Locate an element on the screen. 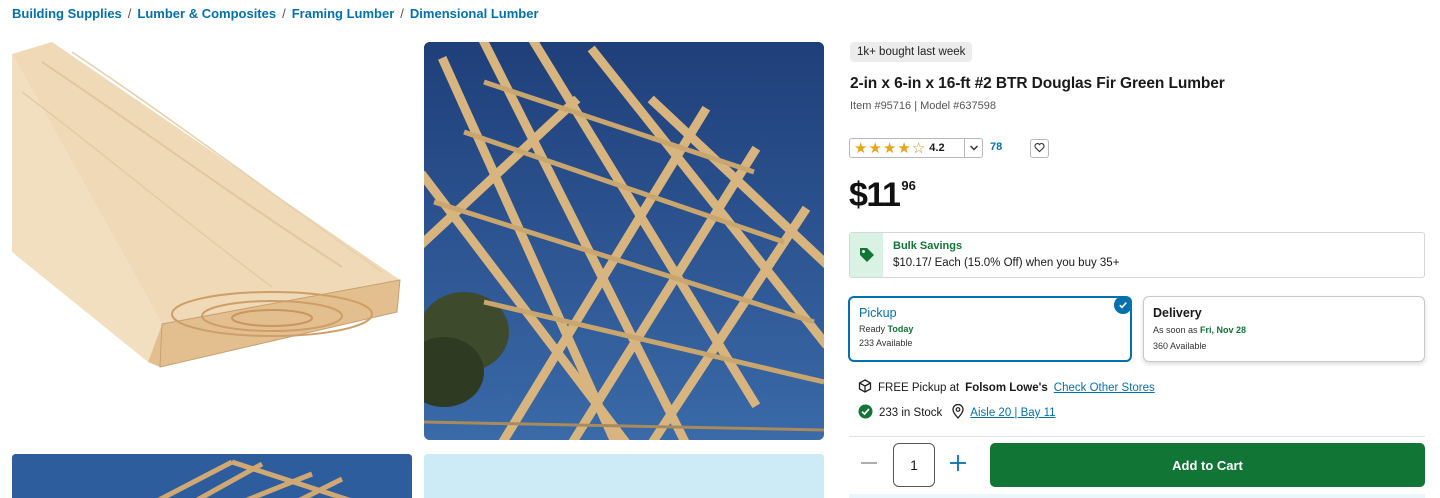  item-model-number: Item #95716 | Model #637598 is located at coordinates (923, 106).